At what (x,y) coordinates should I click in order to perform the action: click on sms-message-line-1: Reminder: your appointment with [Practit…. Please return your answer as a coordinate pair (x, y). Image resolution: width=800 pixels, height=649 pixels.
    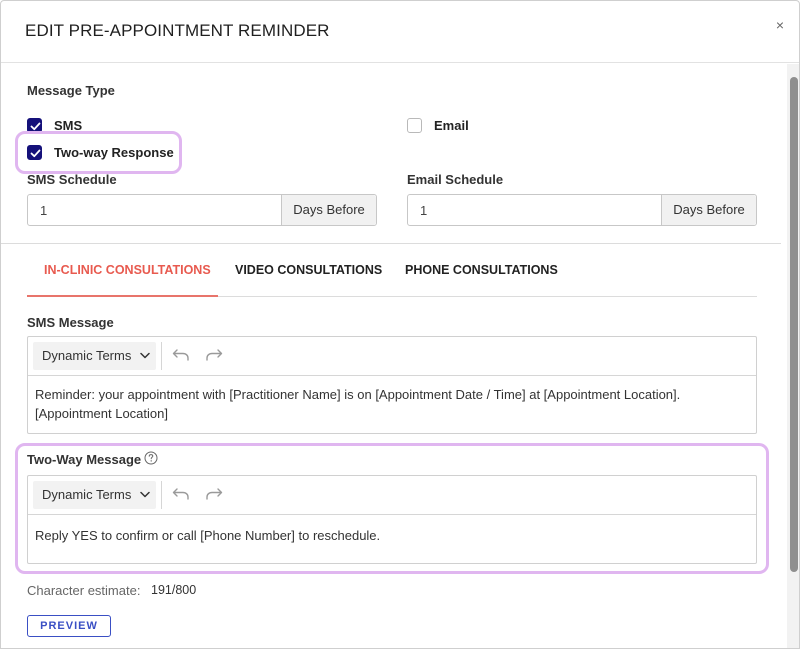
    Looking at the image, I should click on (358, 394).